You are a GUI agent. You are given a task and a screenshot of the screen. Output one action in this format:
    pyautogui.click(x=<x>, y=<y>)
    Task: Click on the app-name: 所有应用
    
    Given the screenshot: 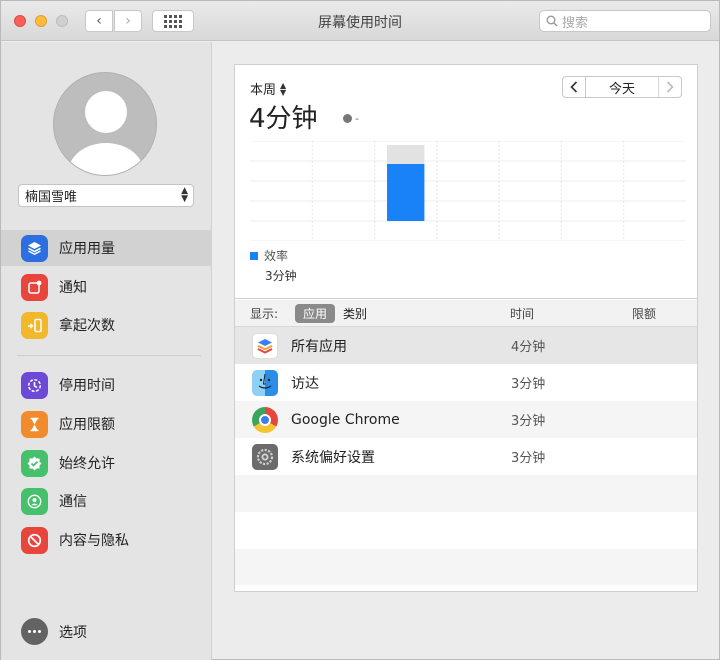 What is the action you would take?
    pyautogui.click(x=319, y=346)
    